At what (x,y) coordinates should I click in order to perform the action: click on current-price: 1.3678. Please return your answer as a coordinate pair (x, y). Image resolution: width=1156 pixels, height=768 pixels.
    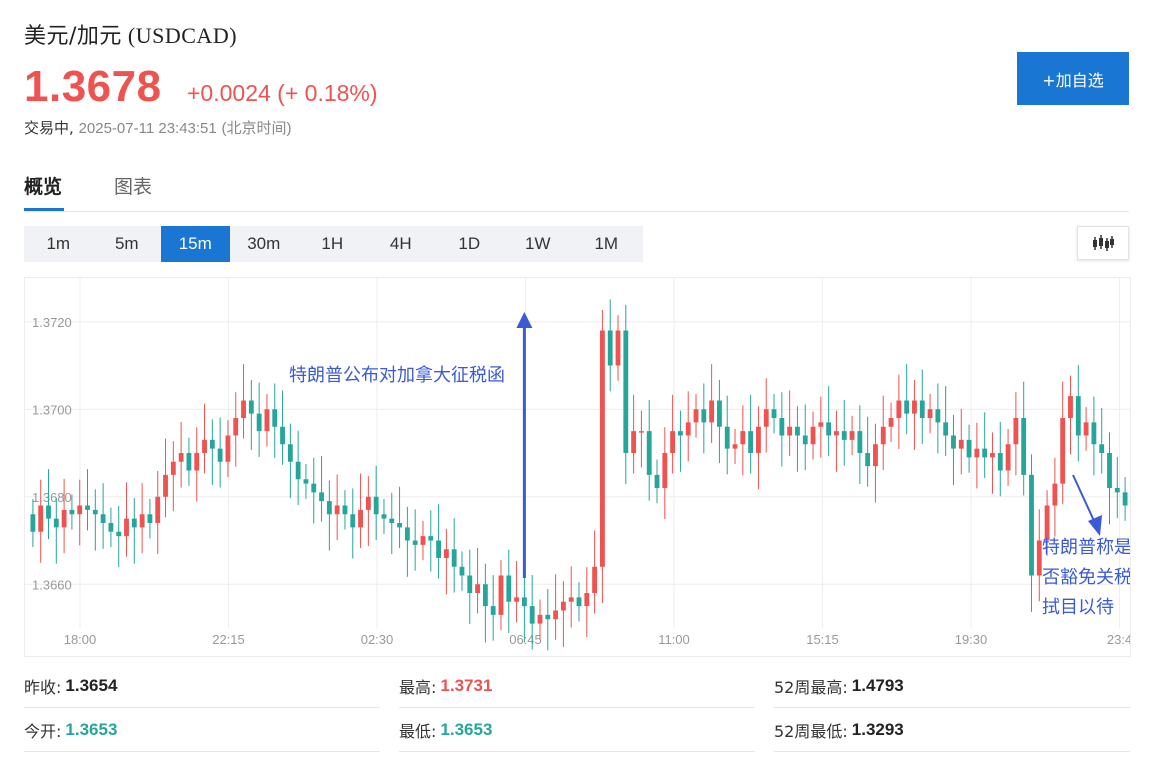
    Looking at the image, I should click on (93, 86).